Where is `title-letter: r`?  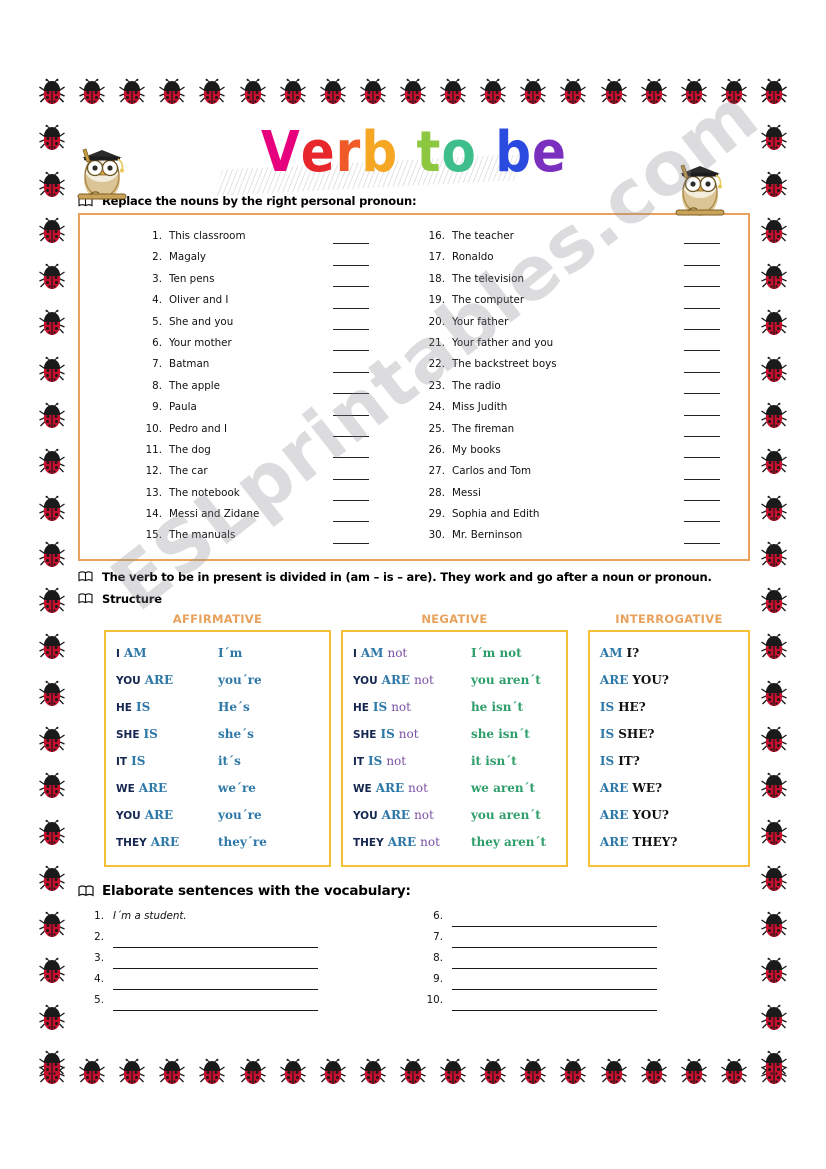
title-letter: r is located at coordinates (348, 152).